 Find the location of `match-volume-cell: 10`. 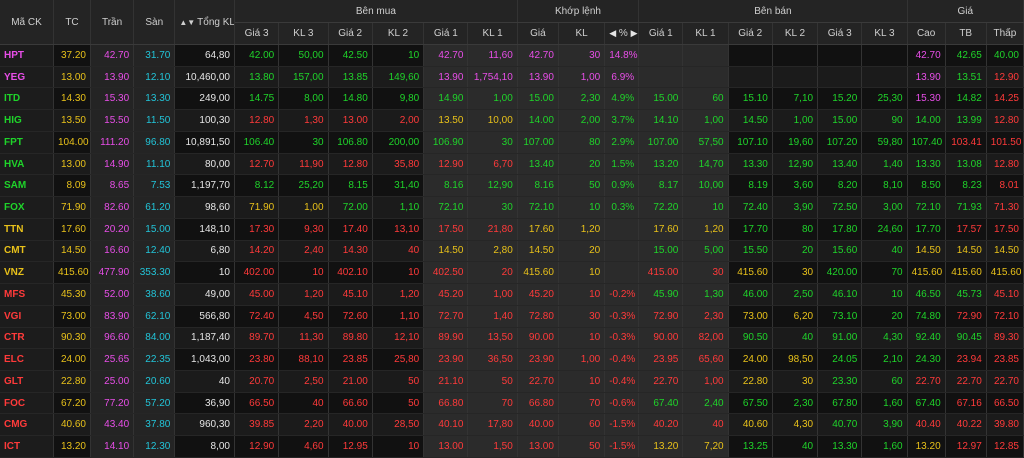

match-volume-cell: 10 is located at coordinates (582, 207).